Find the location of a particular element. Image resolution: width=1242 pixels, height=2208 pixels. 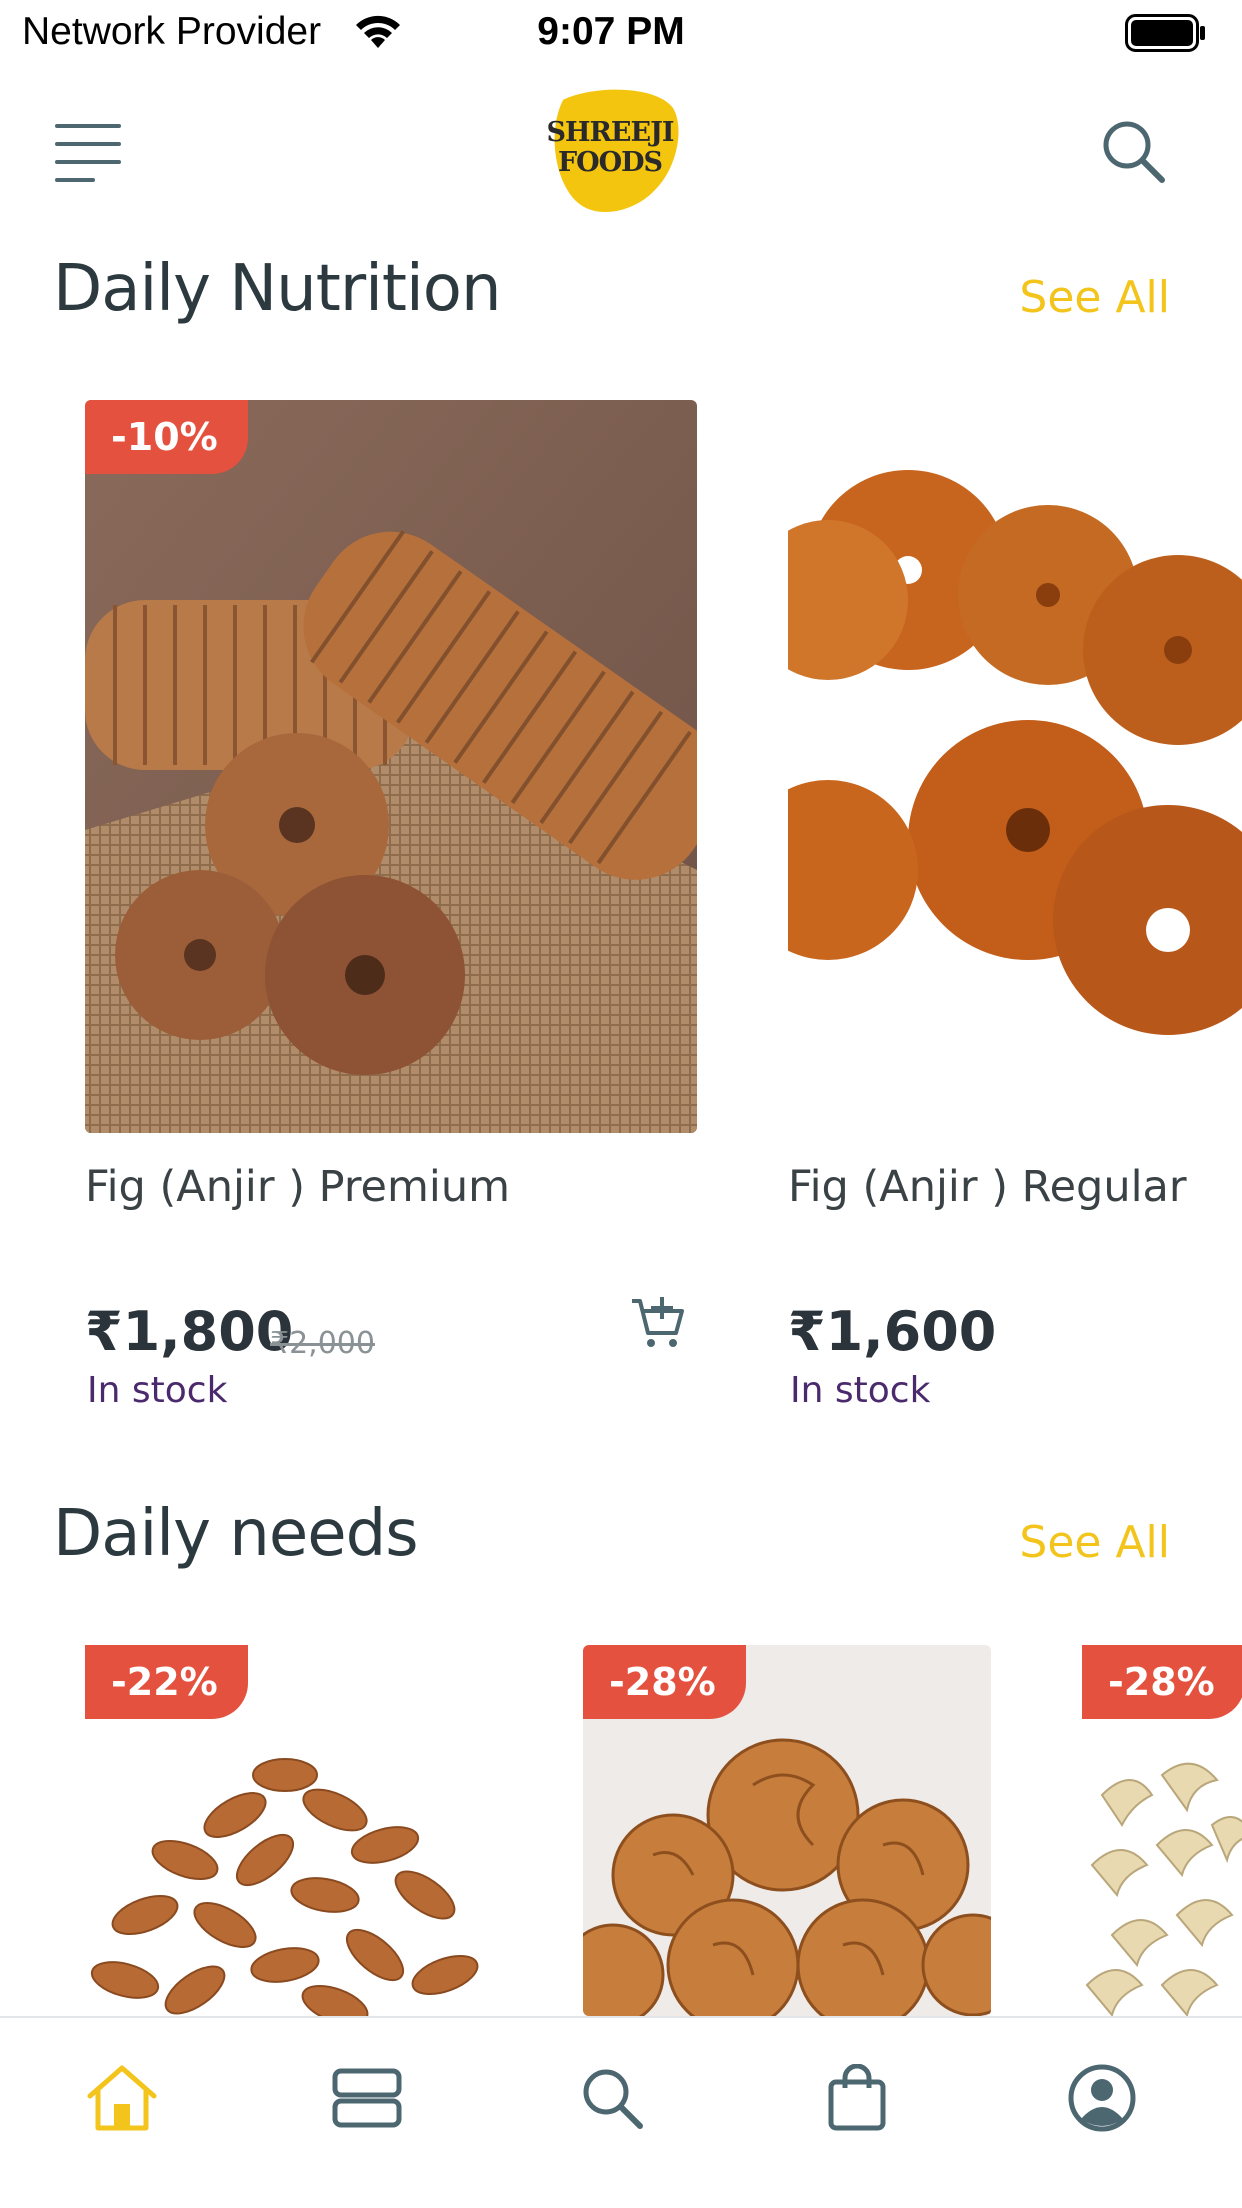

section-title-daily-nutrition: Daily Nutrition is located at coordinates (277, 289).